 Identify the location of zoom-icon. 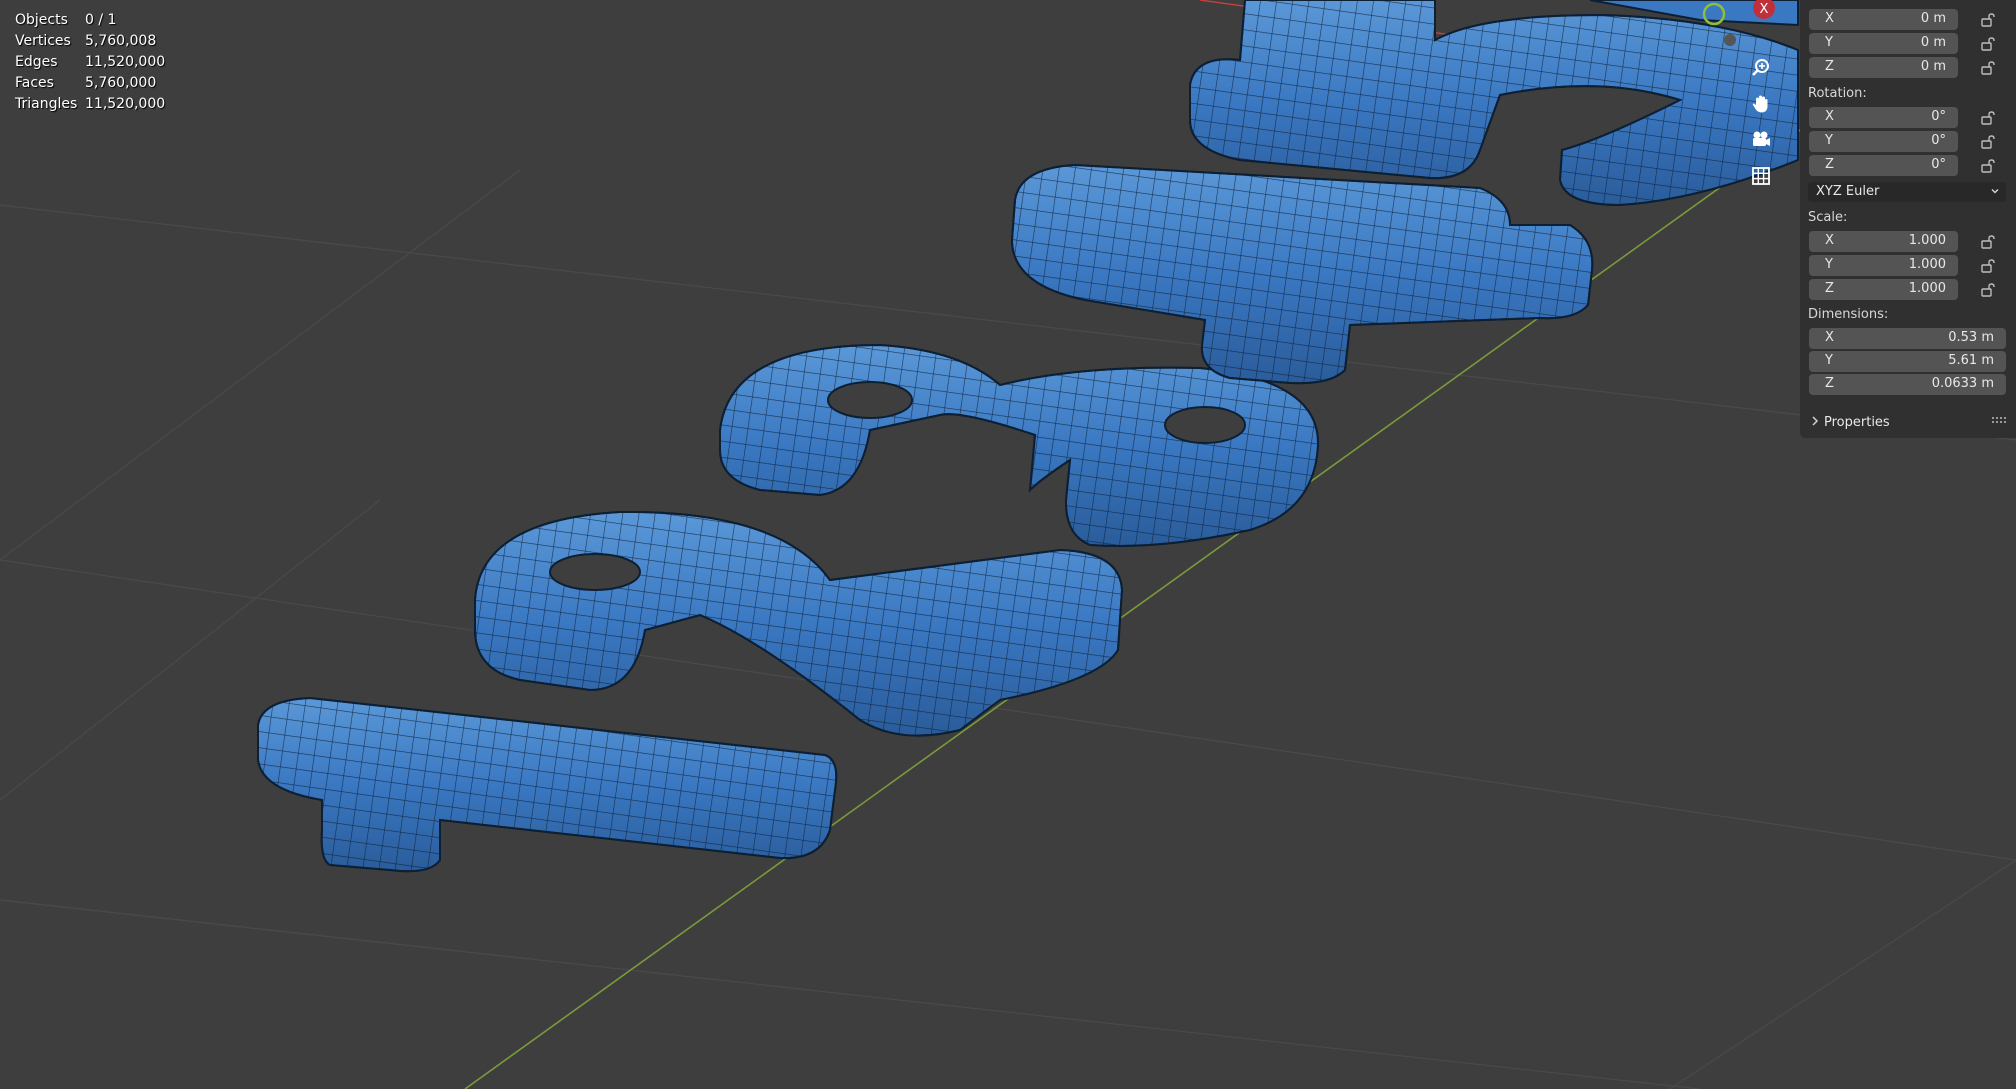
(1760, 67).